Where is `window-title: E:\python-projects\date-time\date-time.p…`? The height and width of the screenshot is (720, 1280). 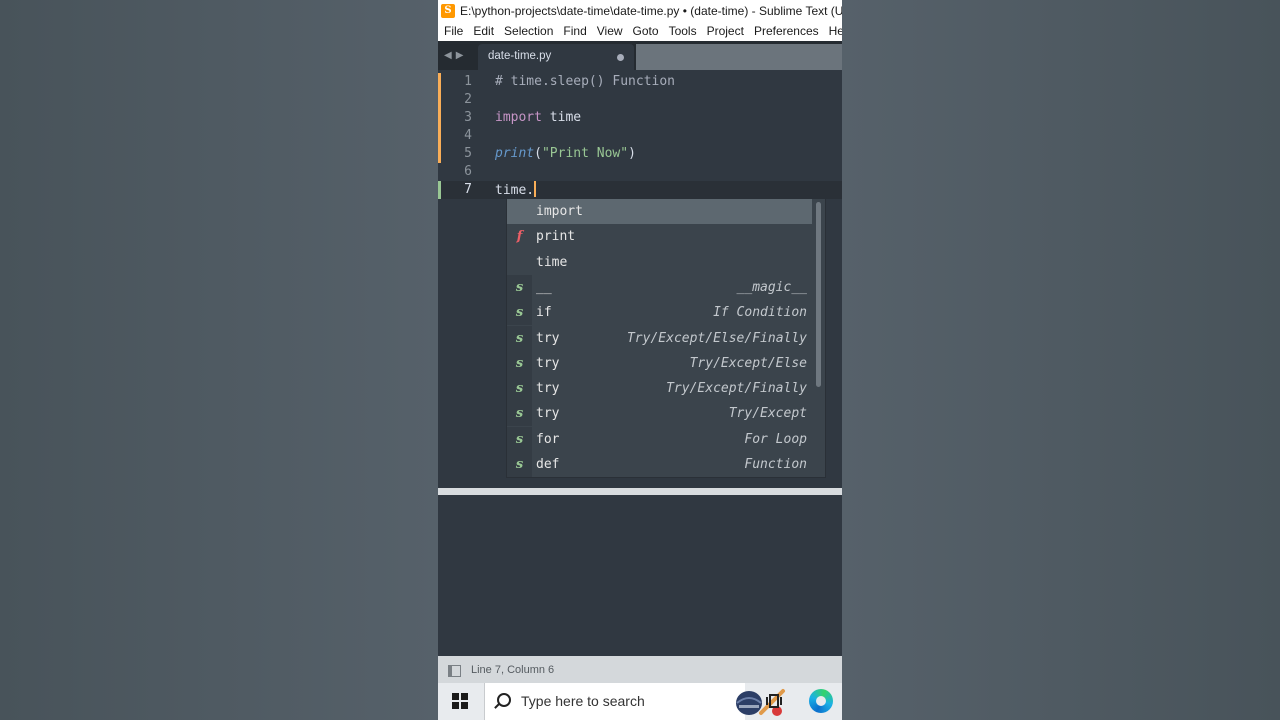
window-title: E:\python-projects\date-time\date-time.p… is located at coordinates (651, 10).